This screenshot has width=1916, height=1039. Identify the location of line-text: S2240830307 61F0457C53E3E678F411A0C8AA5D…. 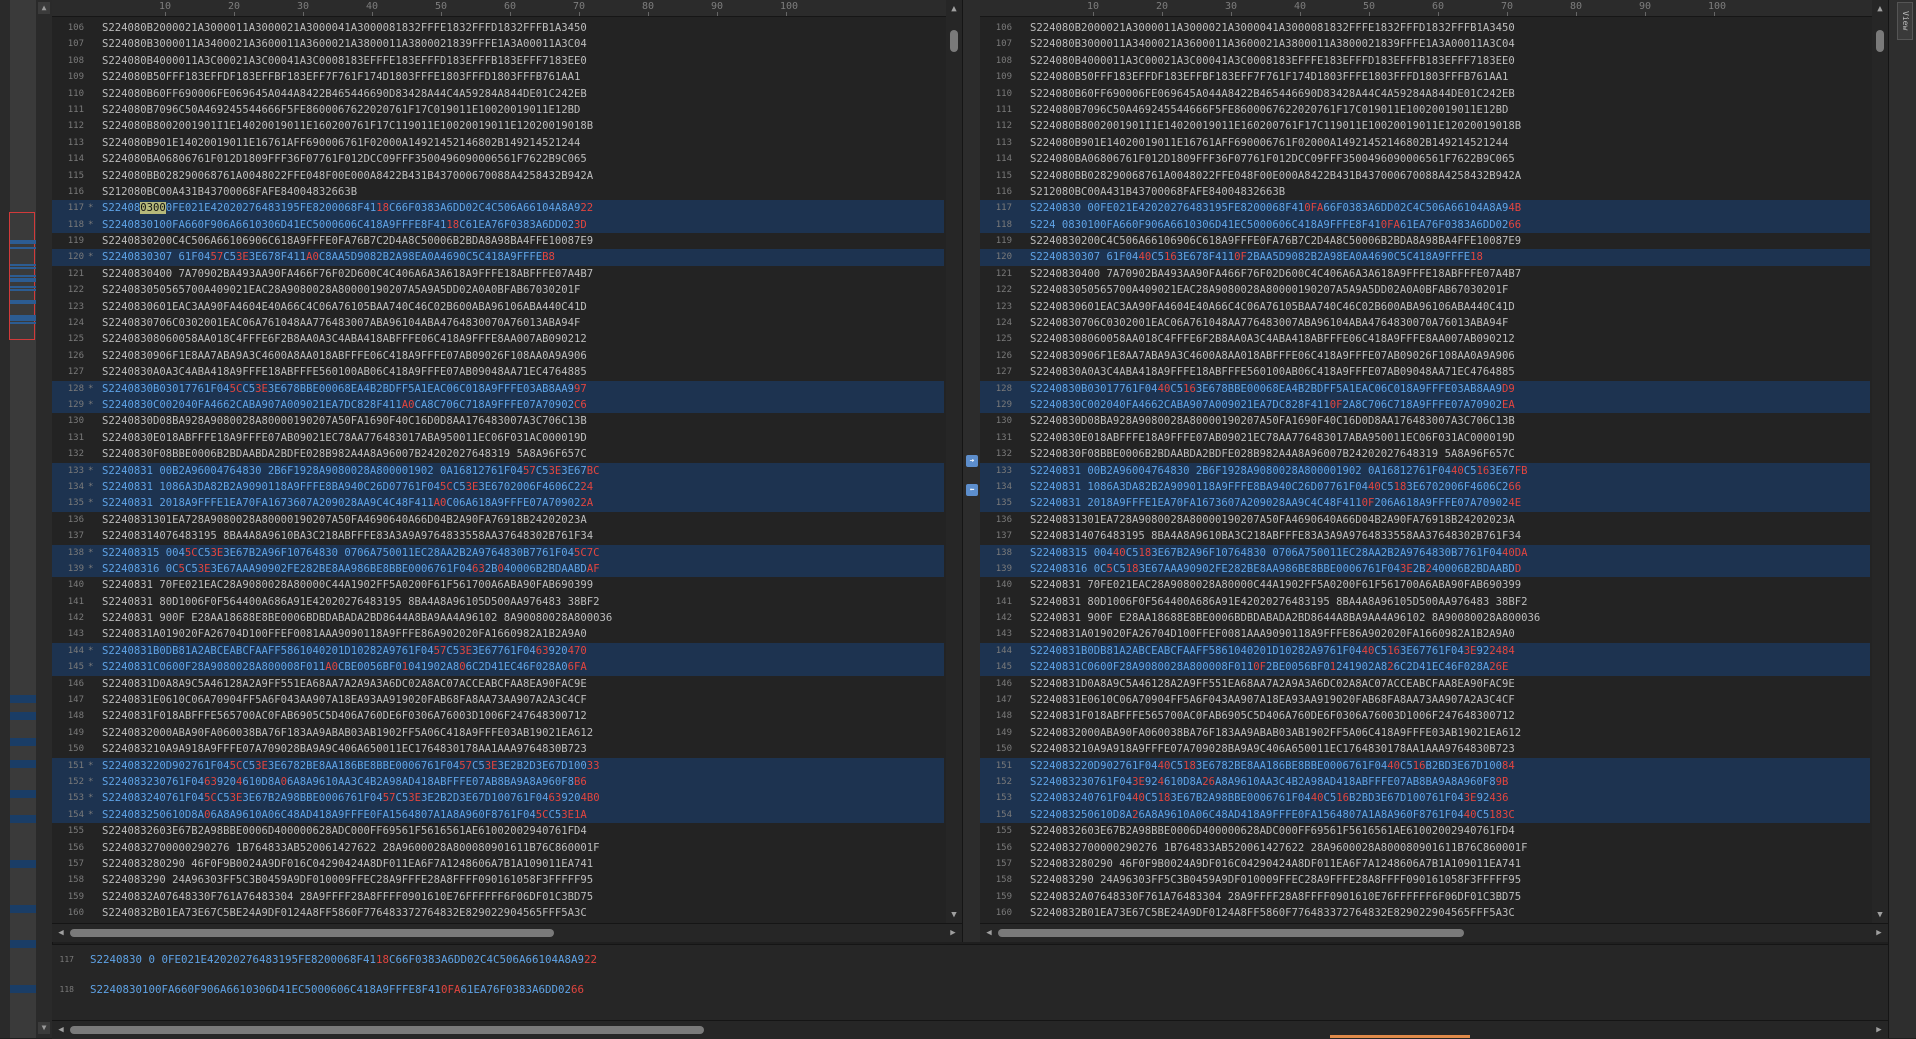
(328, 257).